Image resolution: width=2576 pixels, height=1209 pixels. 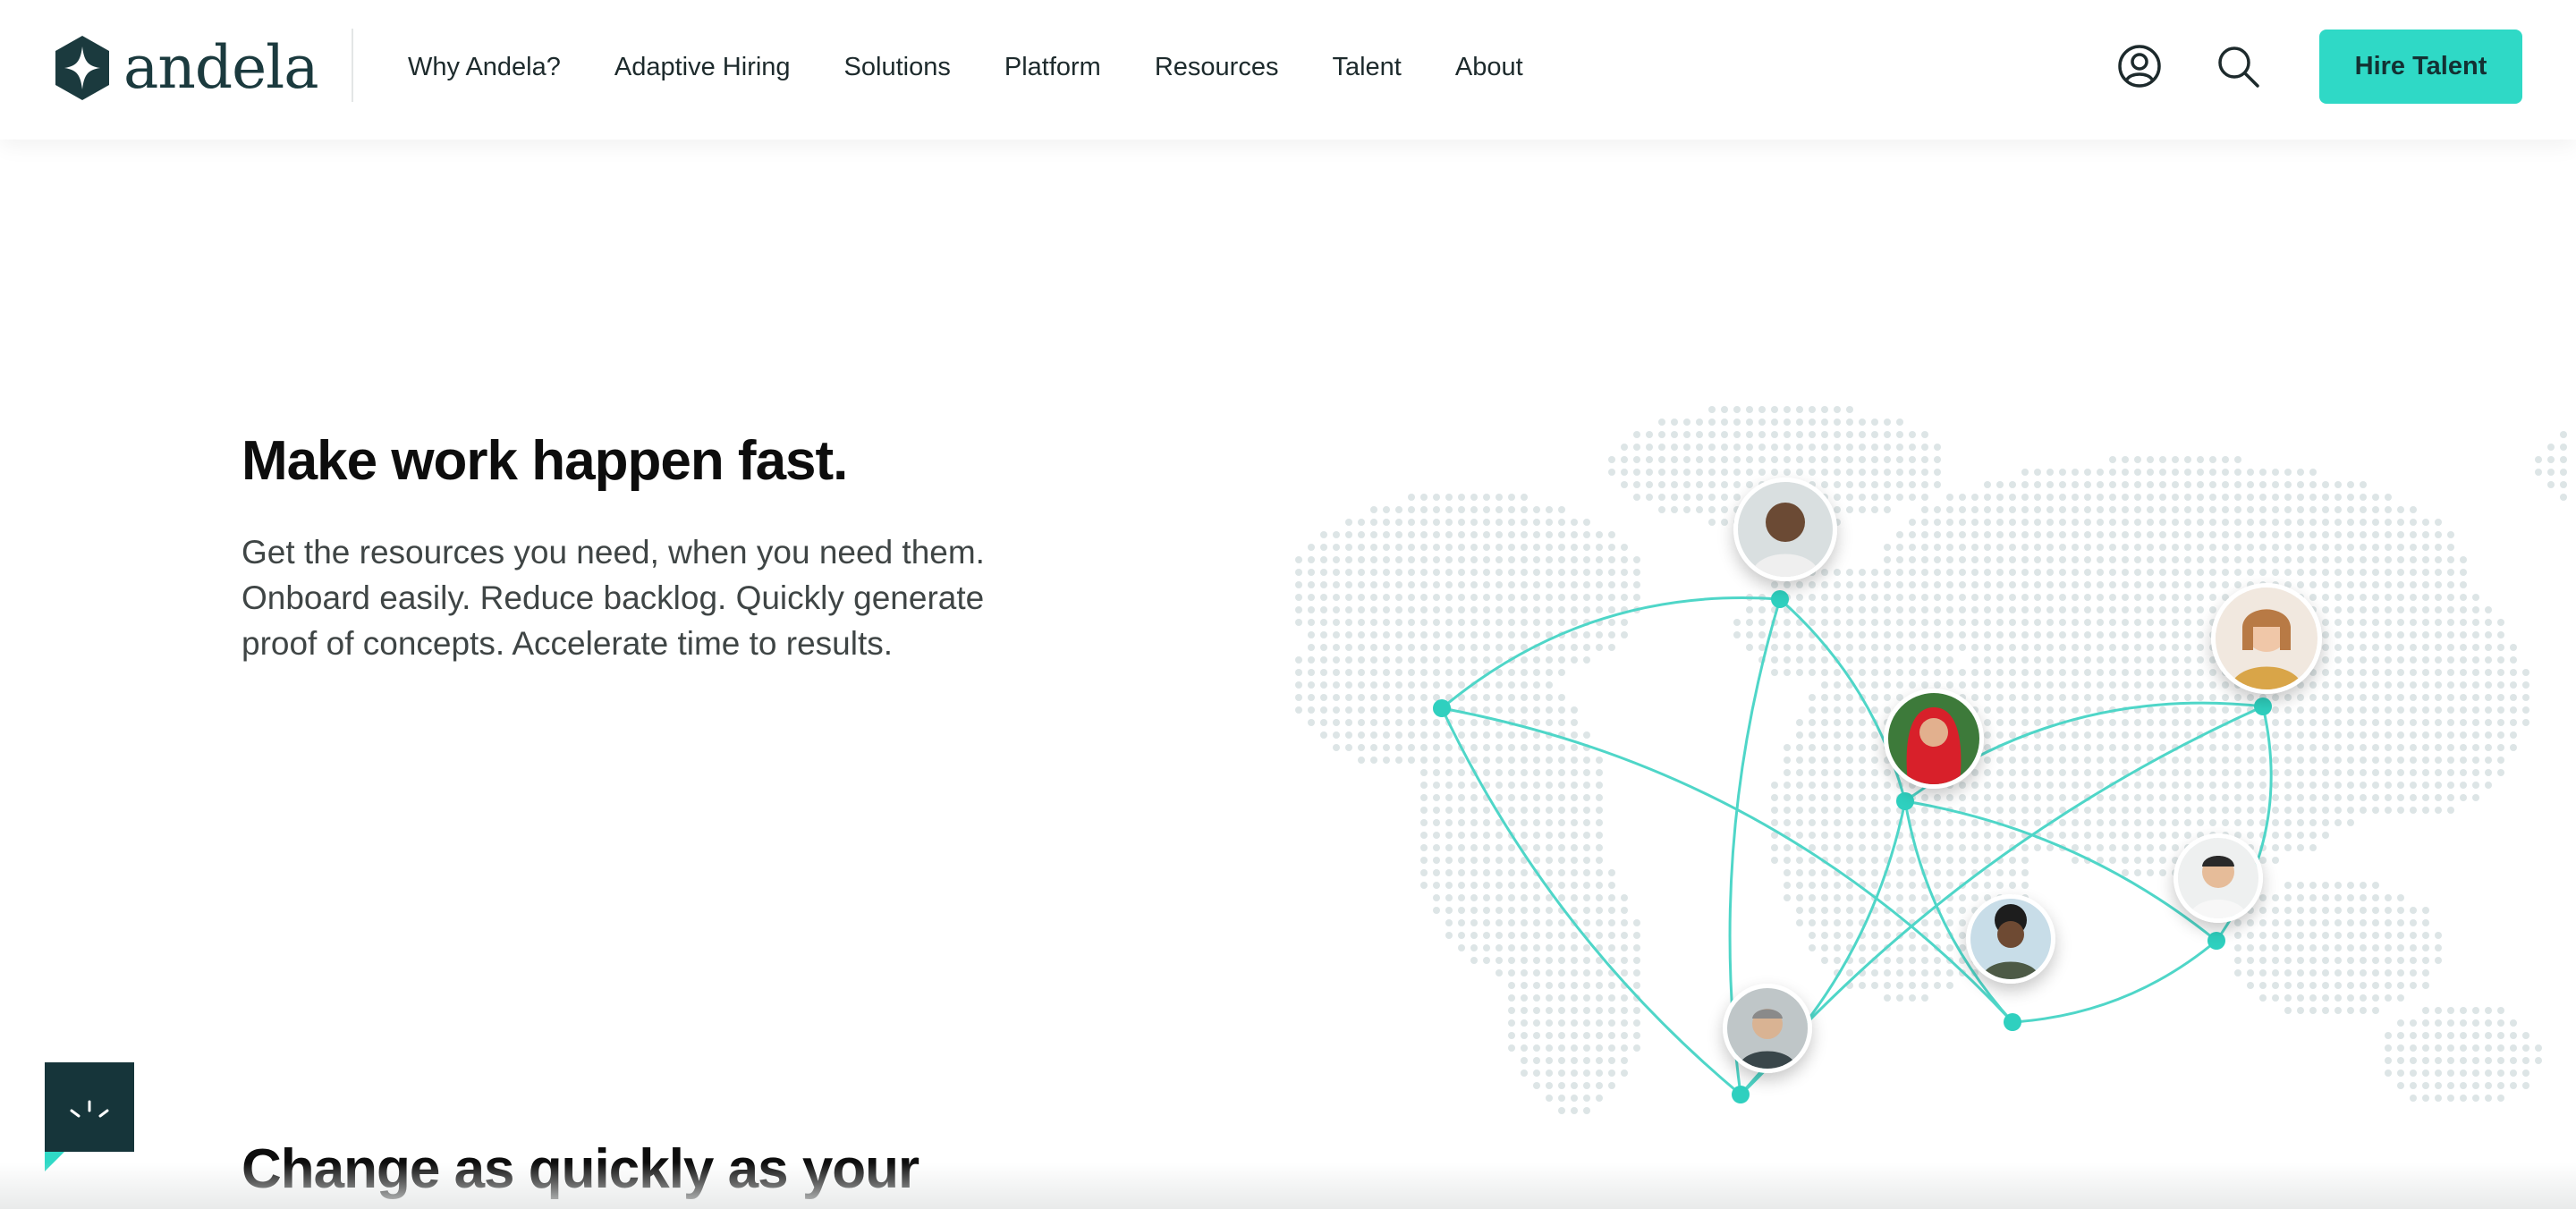 What do you see at coordinates (54, 1161) in the screenshot?
I see `chat-widget-tail` at bounding box center [54, 1161].